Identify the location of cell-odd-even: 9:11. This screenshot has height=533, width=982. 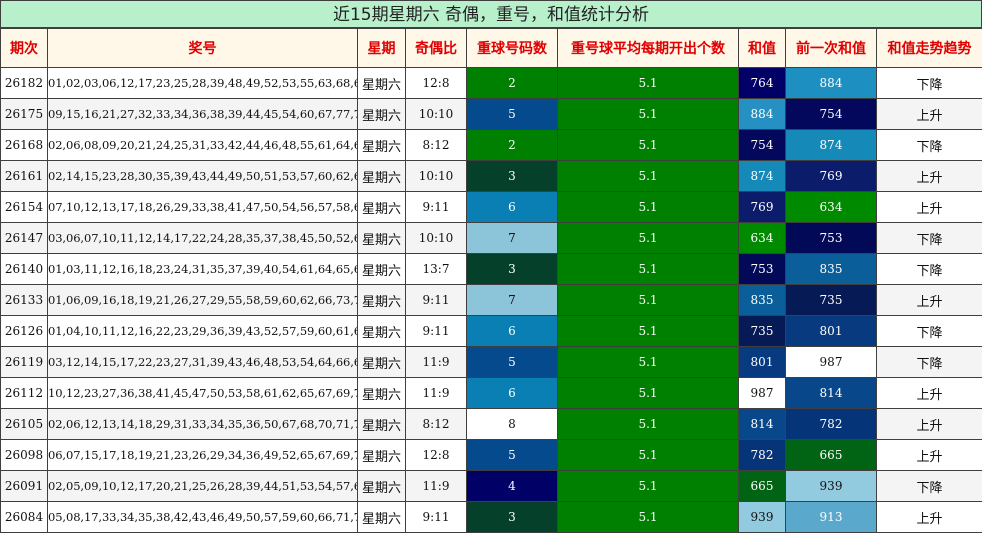
(436, 207).